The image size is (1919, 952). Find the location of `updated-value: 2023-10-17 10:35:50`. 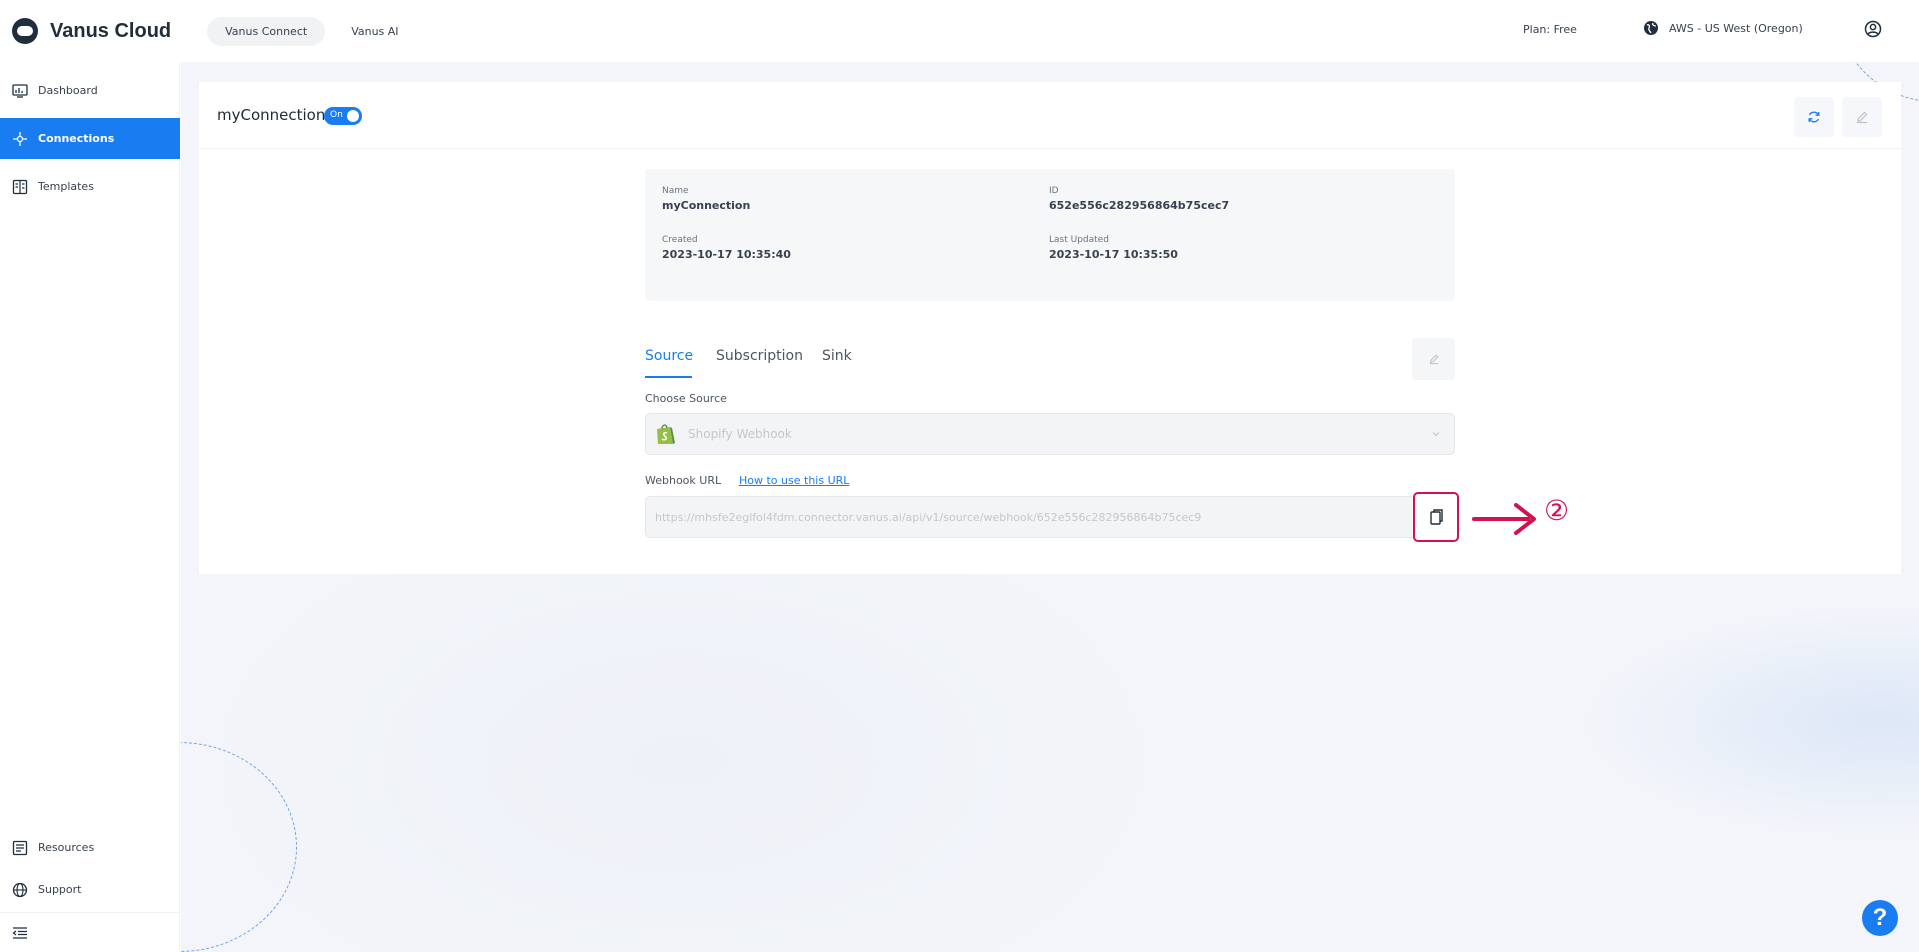

updated-value: 2023-10-17 10:35:50 is located at coordinates (1113, 254).